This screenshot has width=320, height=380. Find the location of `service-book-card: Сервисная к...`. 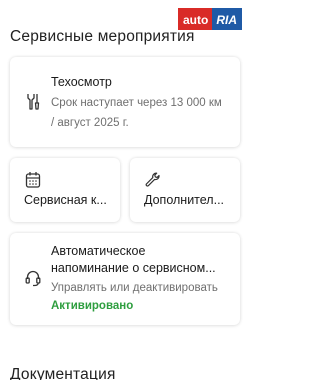

service-book-card: Сервисная к... is located at coordinates (65, 190).